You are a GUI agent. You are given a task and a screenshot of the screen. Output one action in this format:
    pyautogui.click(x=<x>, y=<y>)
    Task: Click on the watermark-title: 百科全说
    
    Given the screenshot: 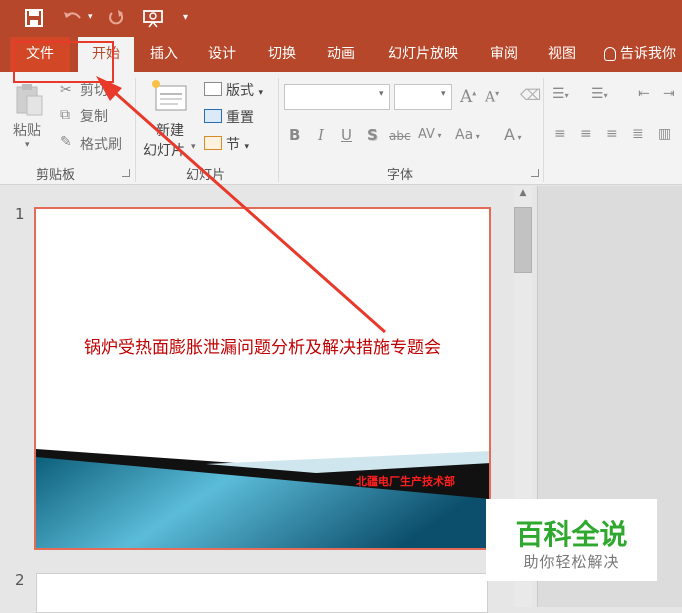 What is the action you would take?
    pyautogui.click(x=571, y=534)
    